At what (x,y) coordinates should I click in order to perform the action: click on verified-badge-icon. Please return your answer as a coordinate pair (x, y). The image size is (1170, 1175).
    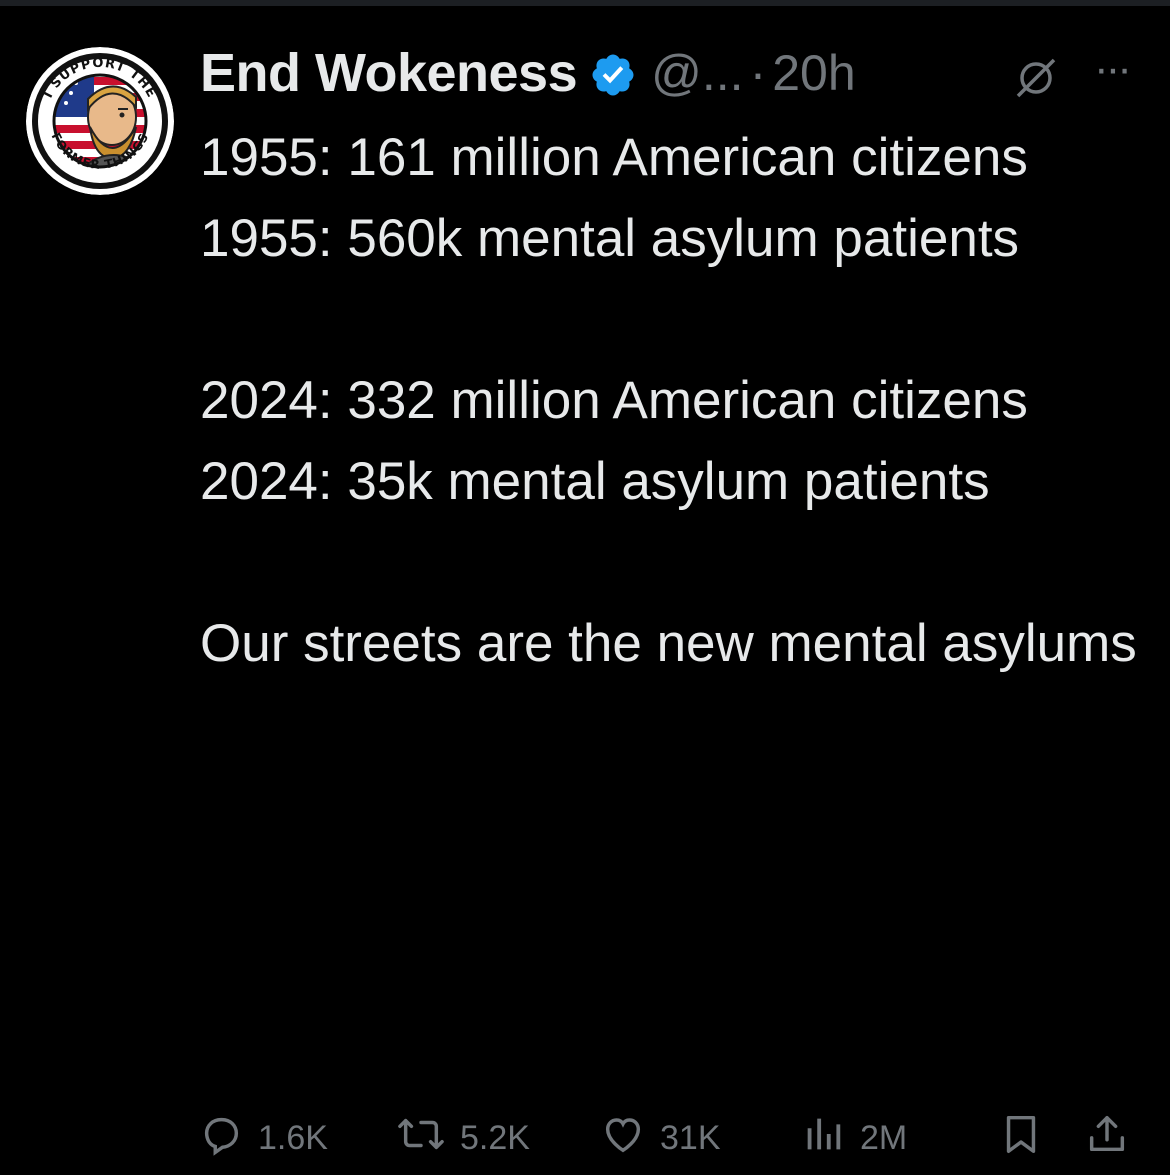
    Looking at the image, I should click on (613, 75).